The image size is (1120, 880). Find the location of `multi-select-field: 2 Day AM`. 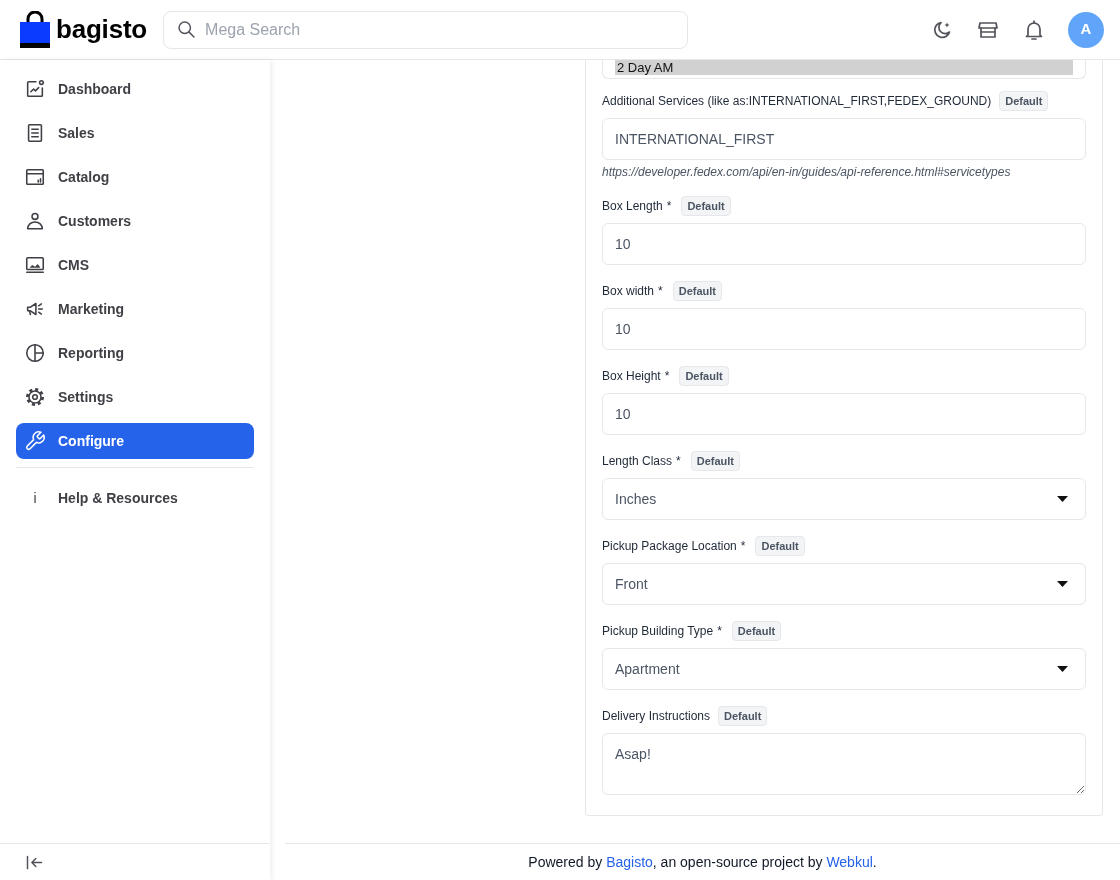

multi-select-field: 2 Day AM is located at coordinates (844, 69).